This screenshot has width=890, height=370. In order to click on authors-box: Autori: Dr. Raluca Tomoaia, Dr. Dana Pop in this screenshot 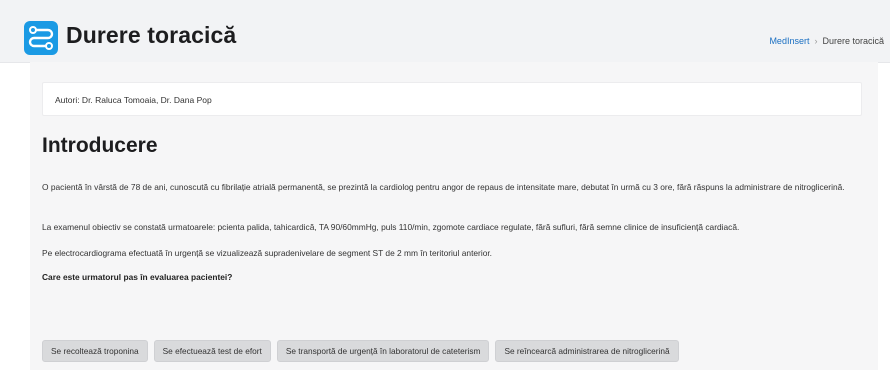, I will do `click(452, 99)`.